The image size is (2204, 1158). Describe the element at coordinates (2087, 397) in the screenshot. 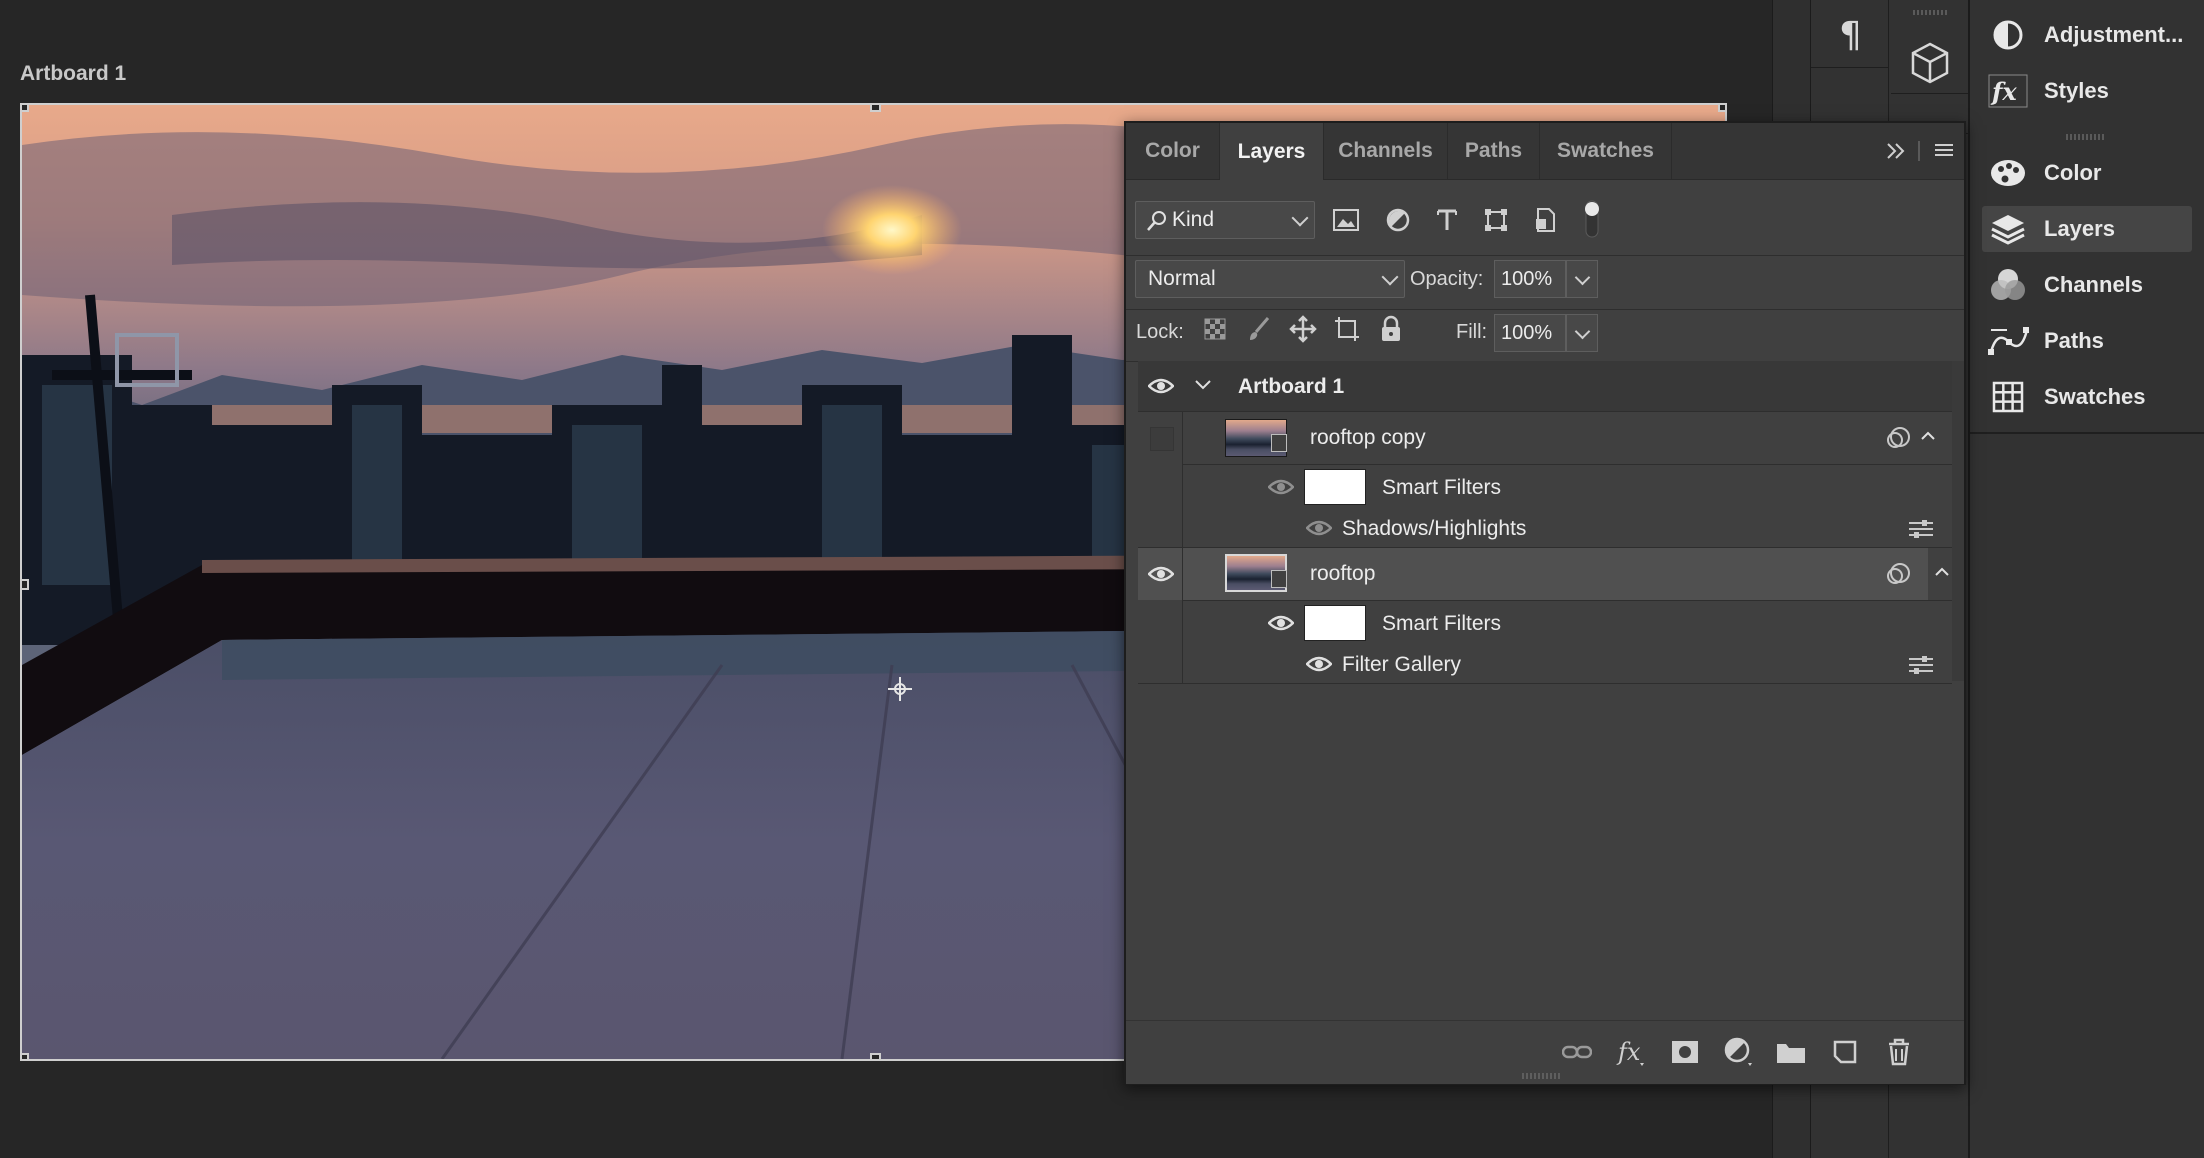

I see `dock-item-swatches: Swatches` at that location.